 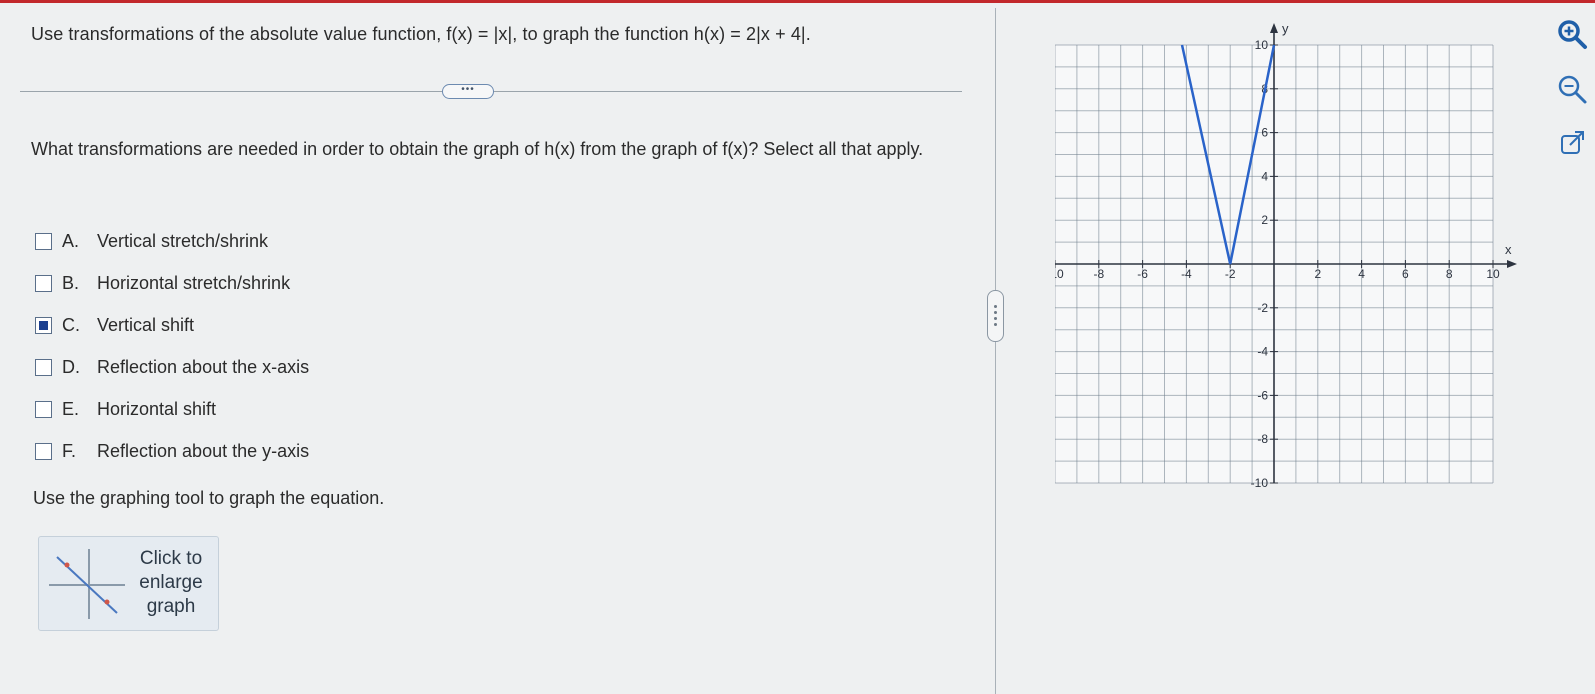 What do you see at coordinates (1274, 28) in the screenshot?
I see `y-axis-arrow` at bounding box center [1274, 28].